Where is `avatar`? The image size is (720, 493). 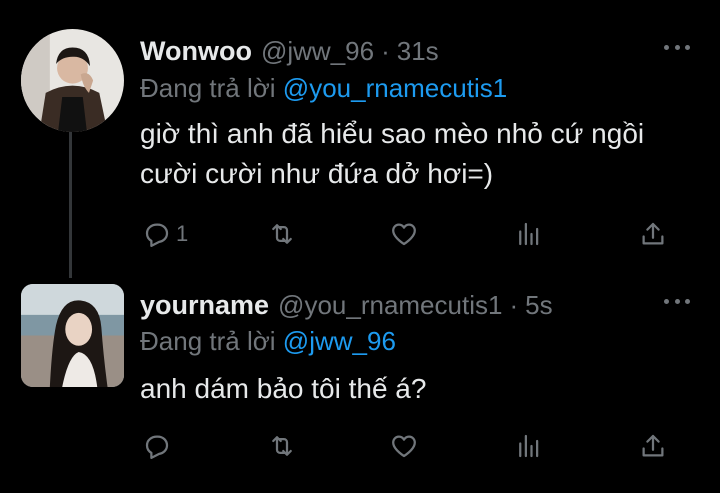
avatar is located at coordinates (72, 335).